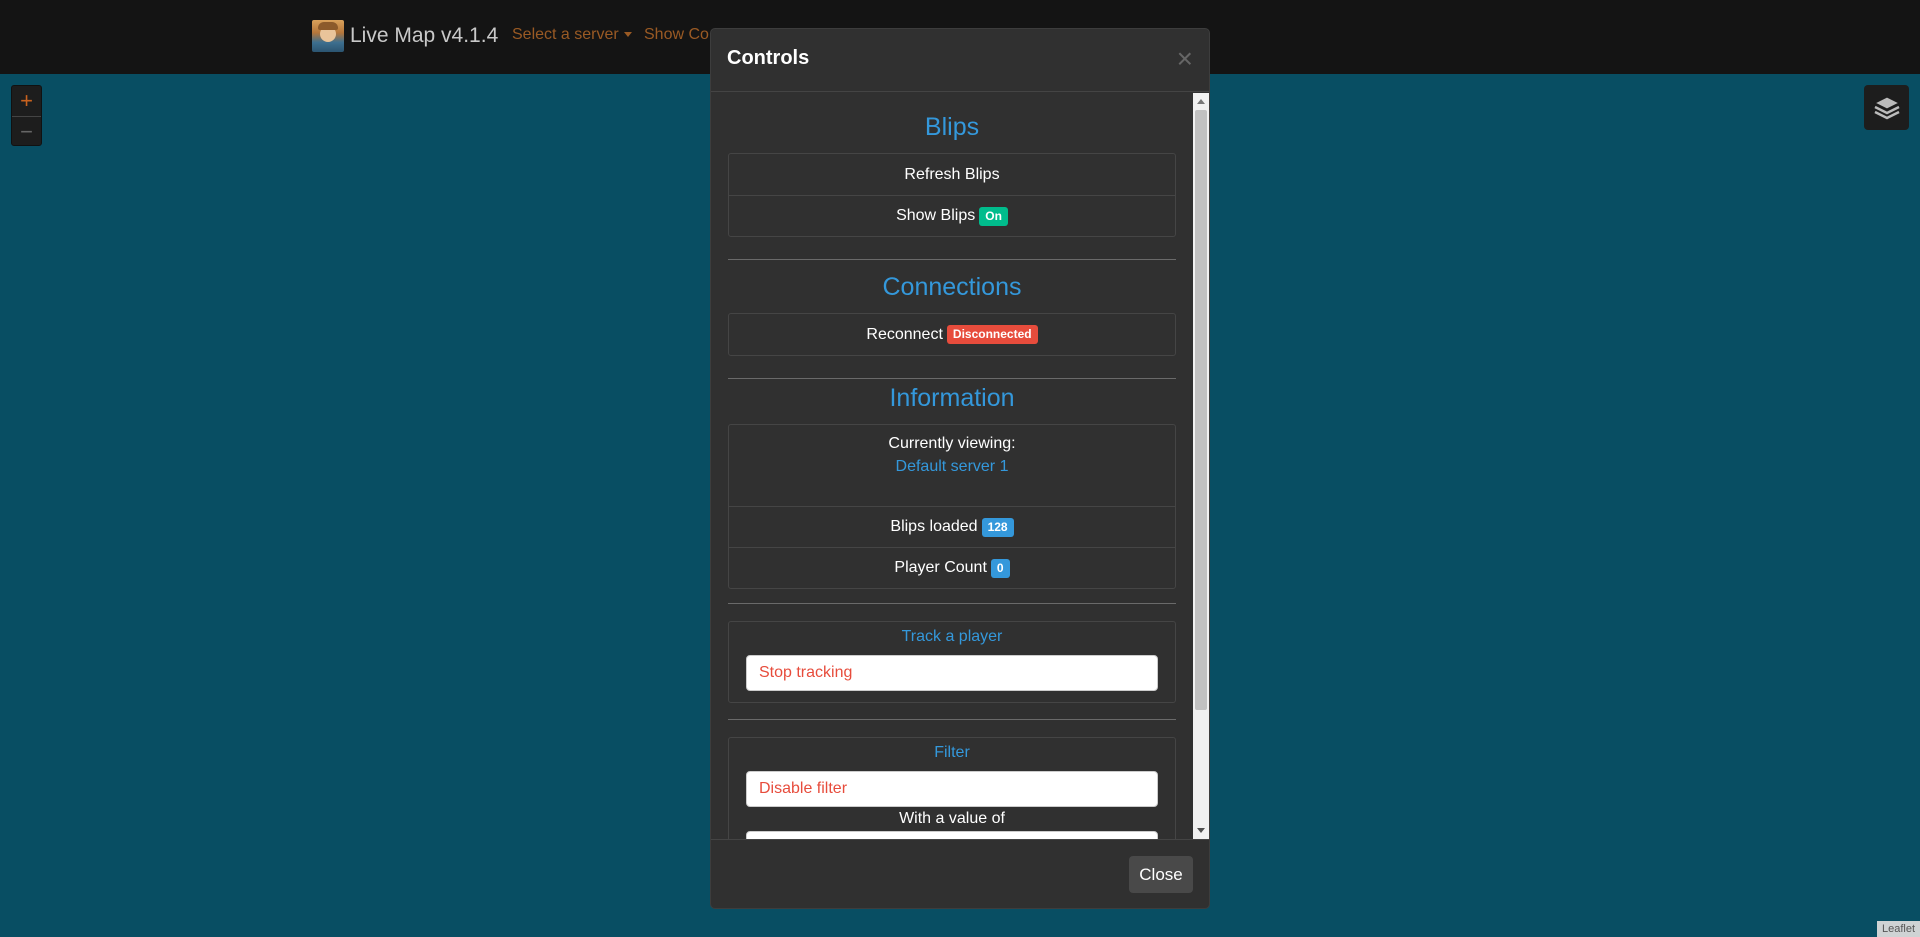  I want to click on server-name: Default server 1, so click(952, 466).